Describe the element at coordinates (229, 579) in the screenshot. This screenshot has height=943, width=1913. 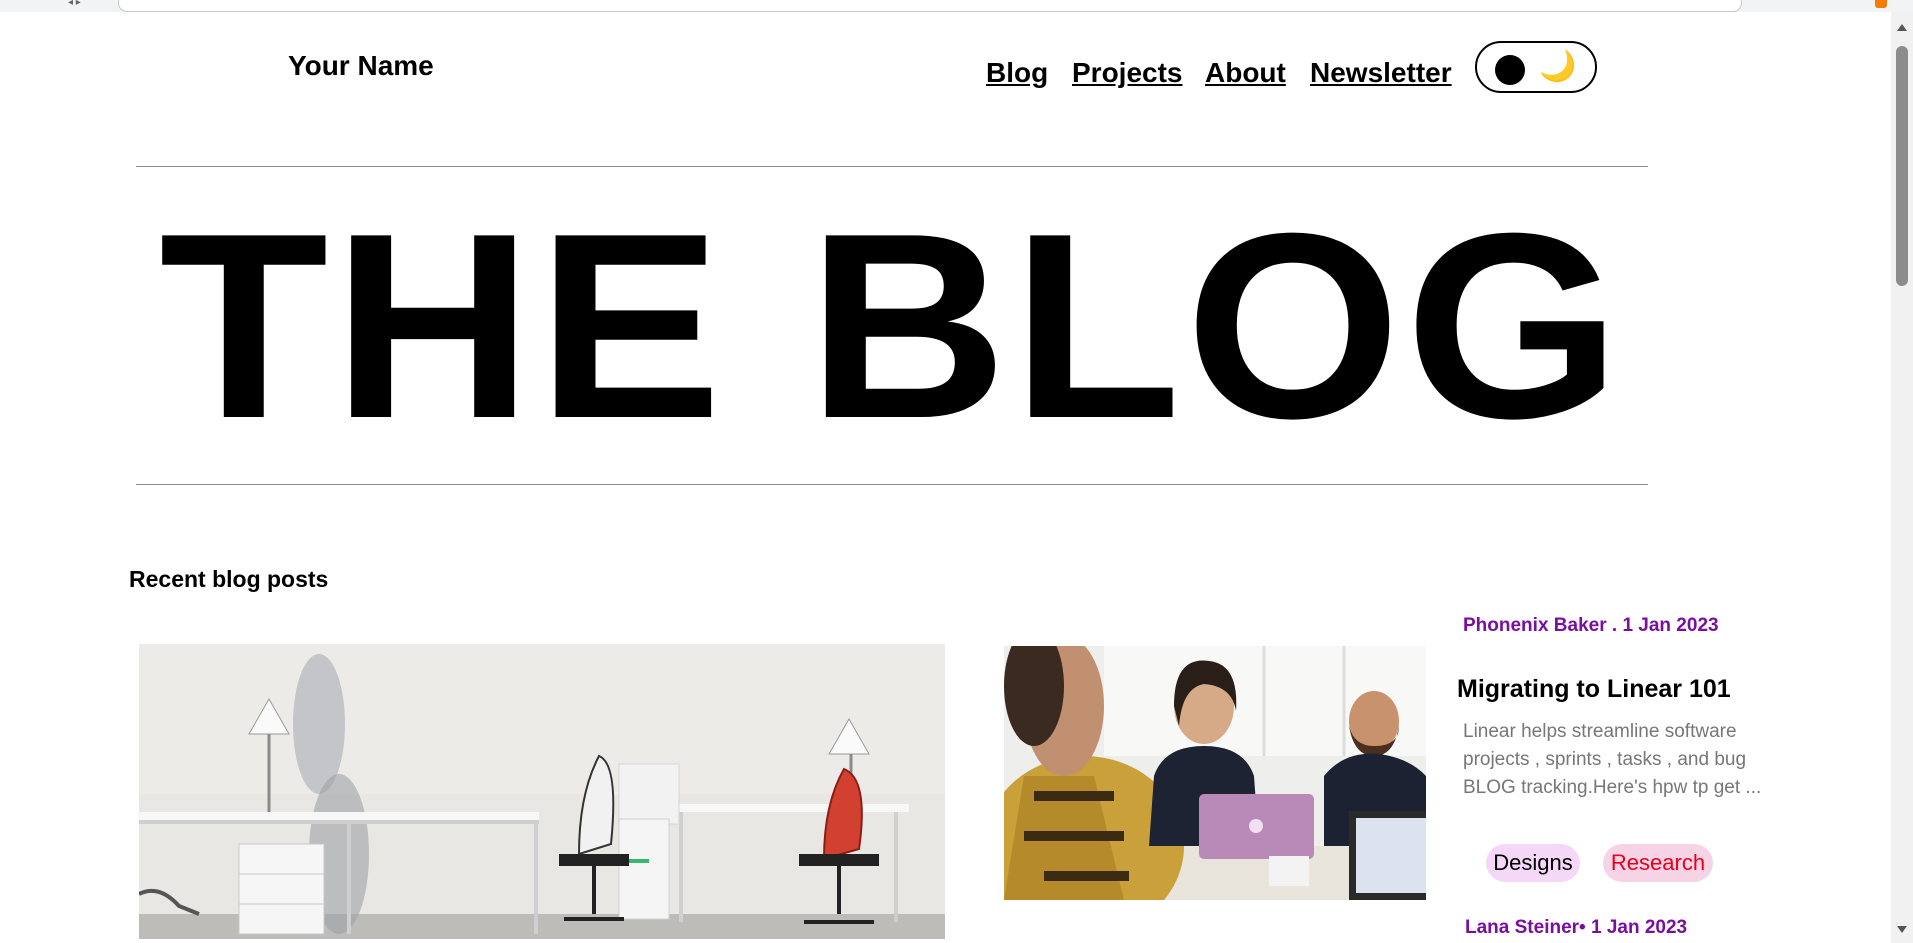
I see `recent-posts-heading: Recent blog posts` at that location.